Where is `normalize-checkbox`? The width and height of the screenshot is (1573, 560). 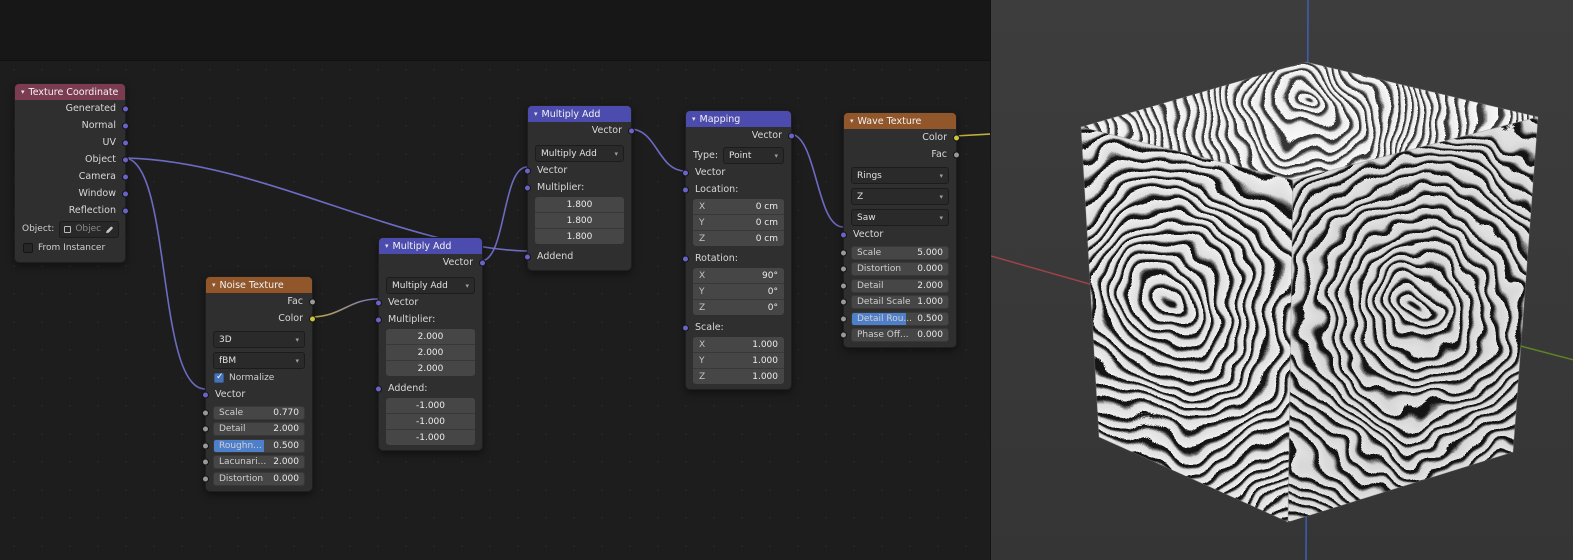
normalize-checkbox is located at coordinates (219, 377).